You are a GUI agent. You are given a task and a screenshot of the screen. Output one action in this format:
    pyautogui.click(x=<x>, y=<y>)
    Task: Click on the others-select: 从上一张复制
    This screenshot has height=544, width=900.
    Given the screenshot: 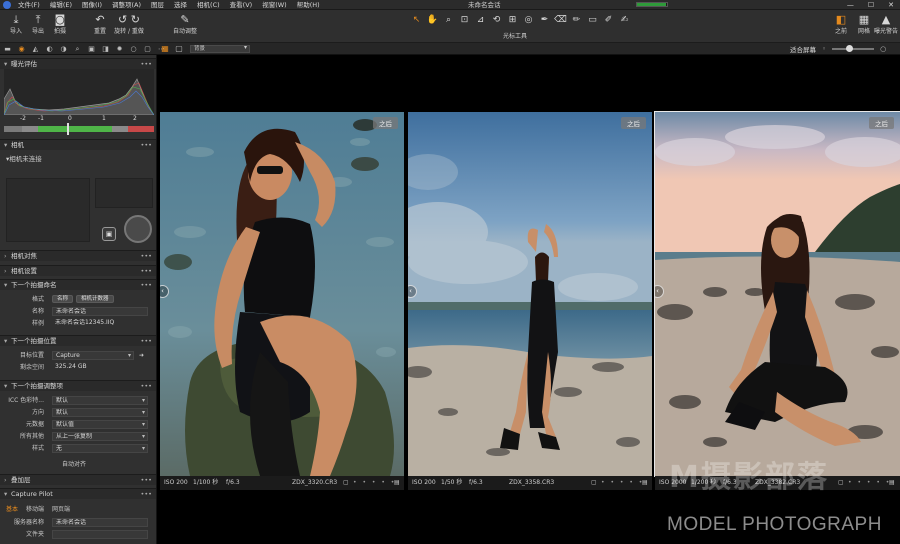 What is the action you would take?
    pyautogui.click(x=100, y=436)
    